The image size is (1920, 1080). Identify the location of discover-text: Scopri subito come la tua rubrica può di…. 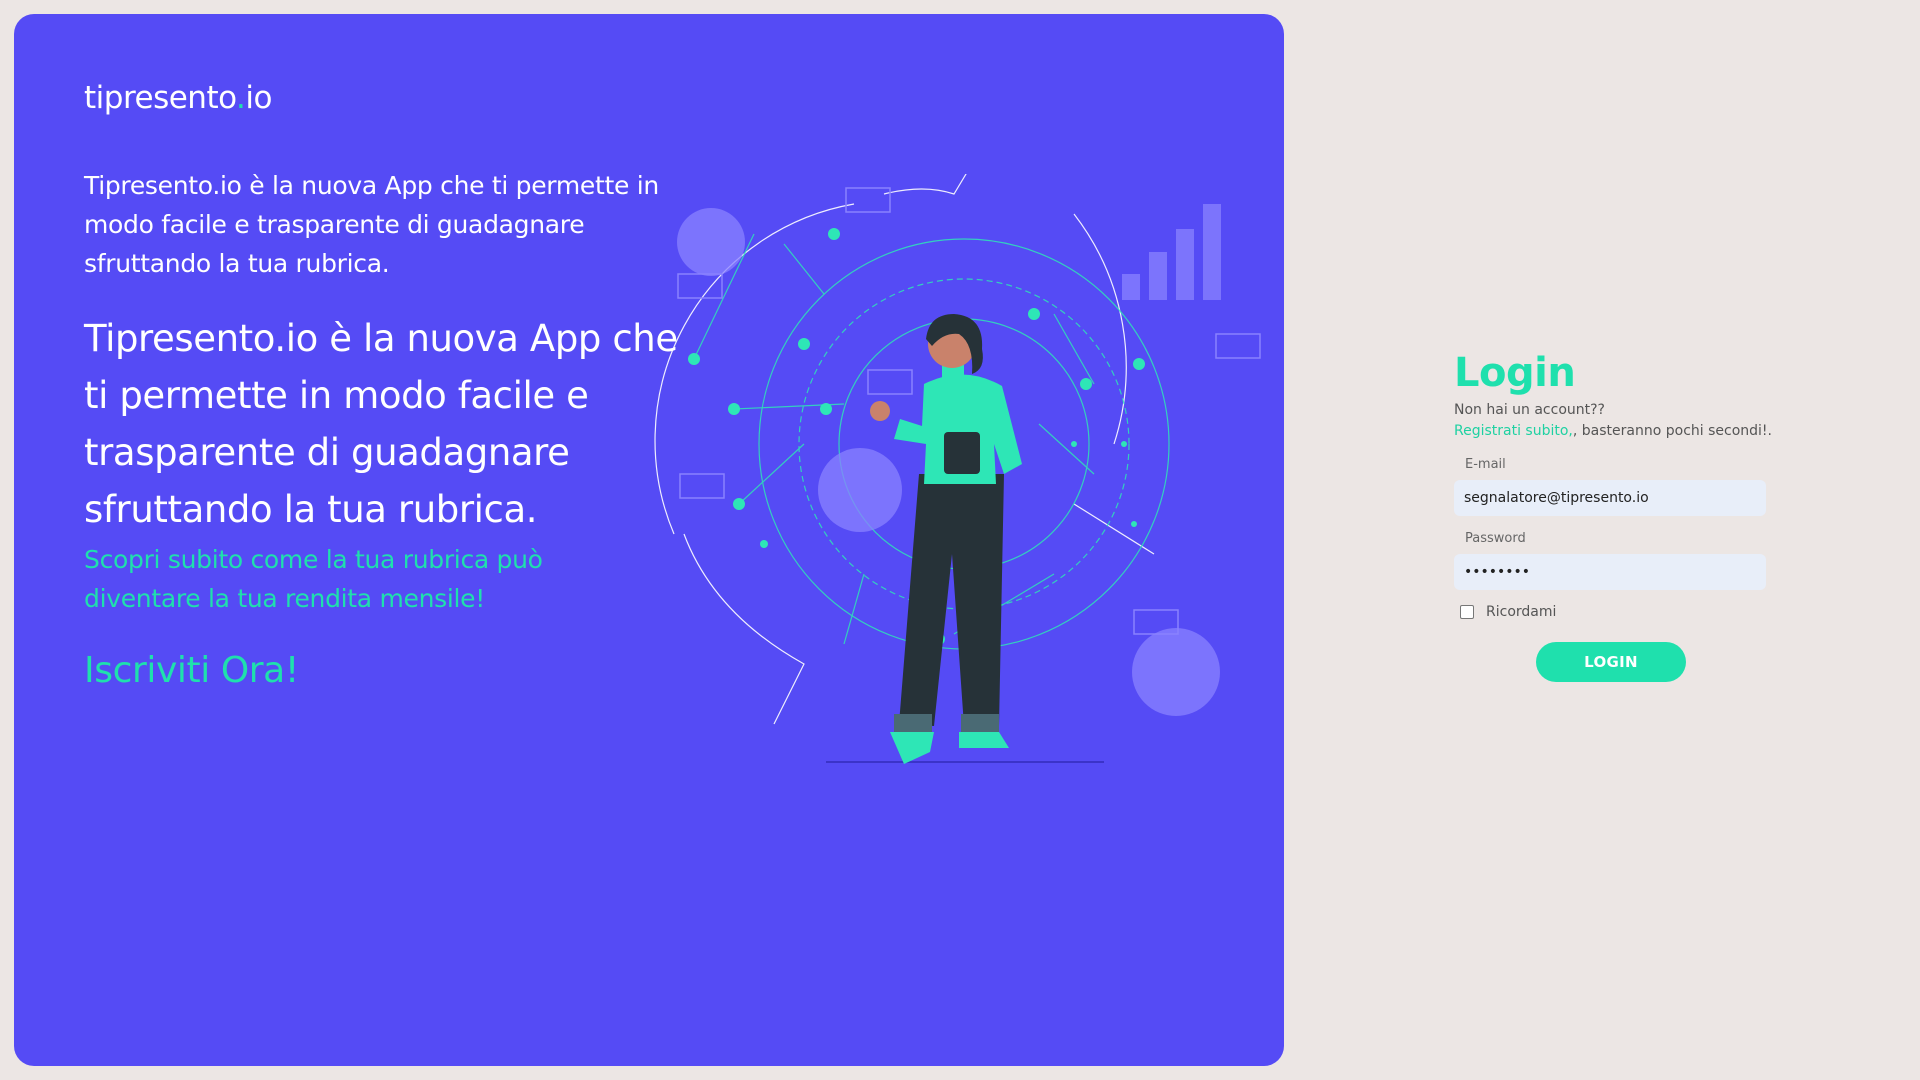
(313, 579).